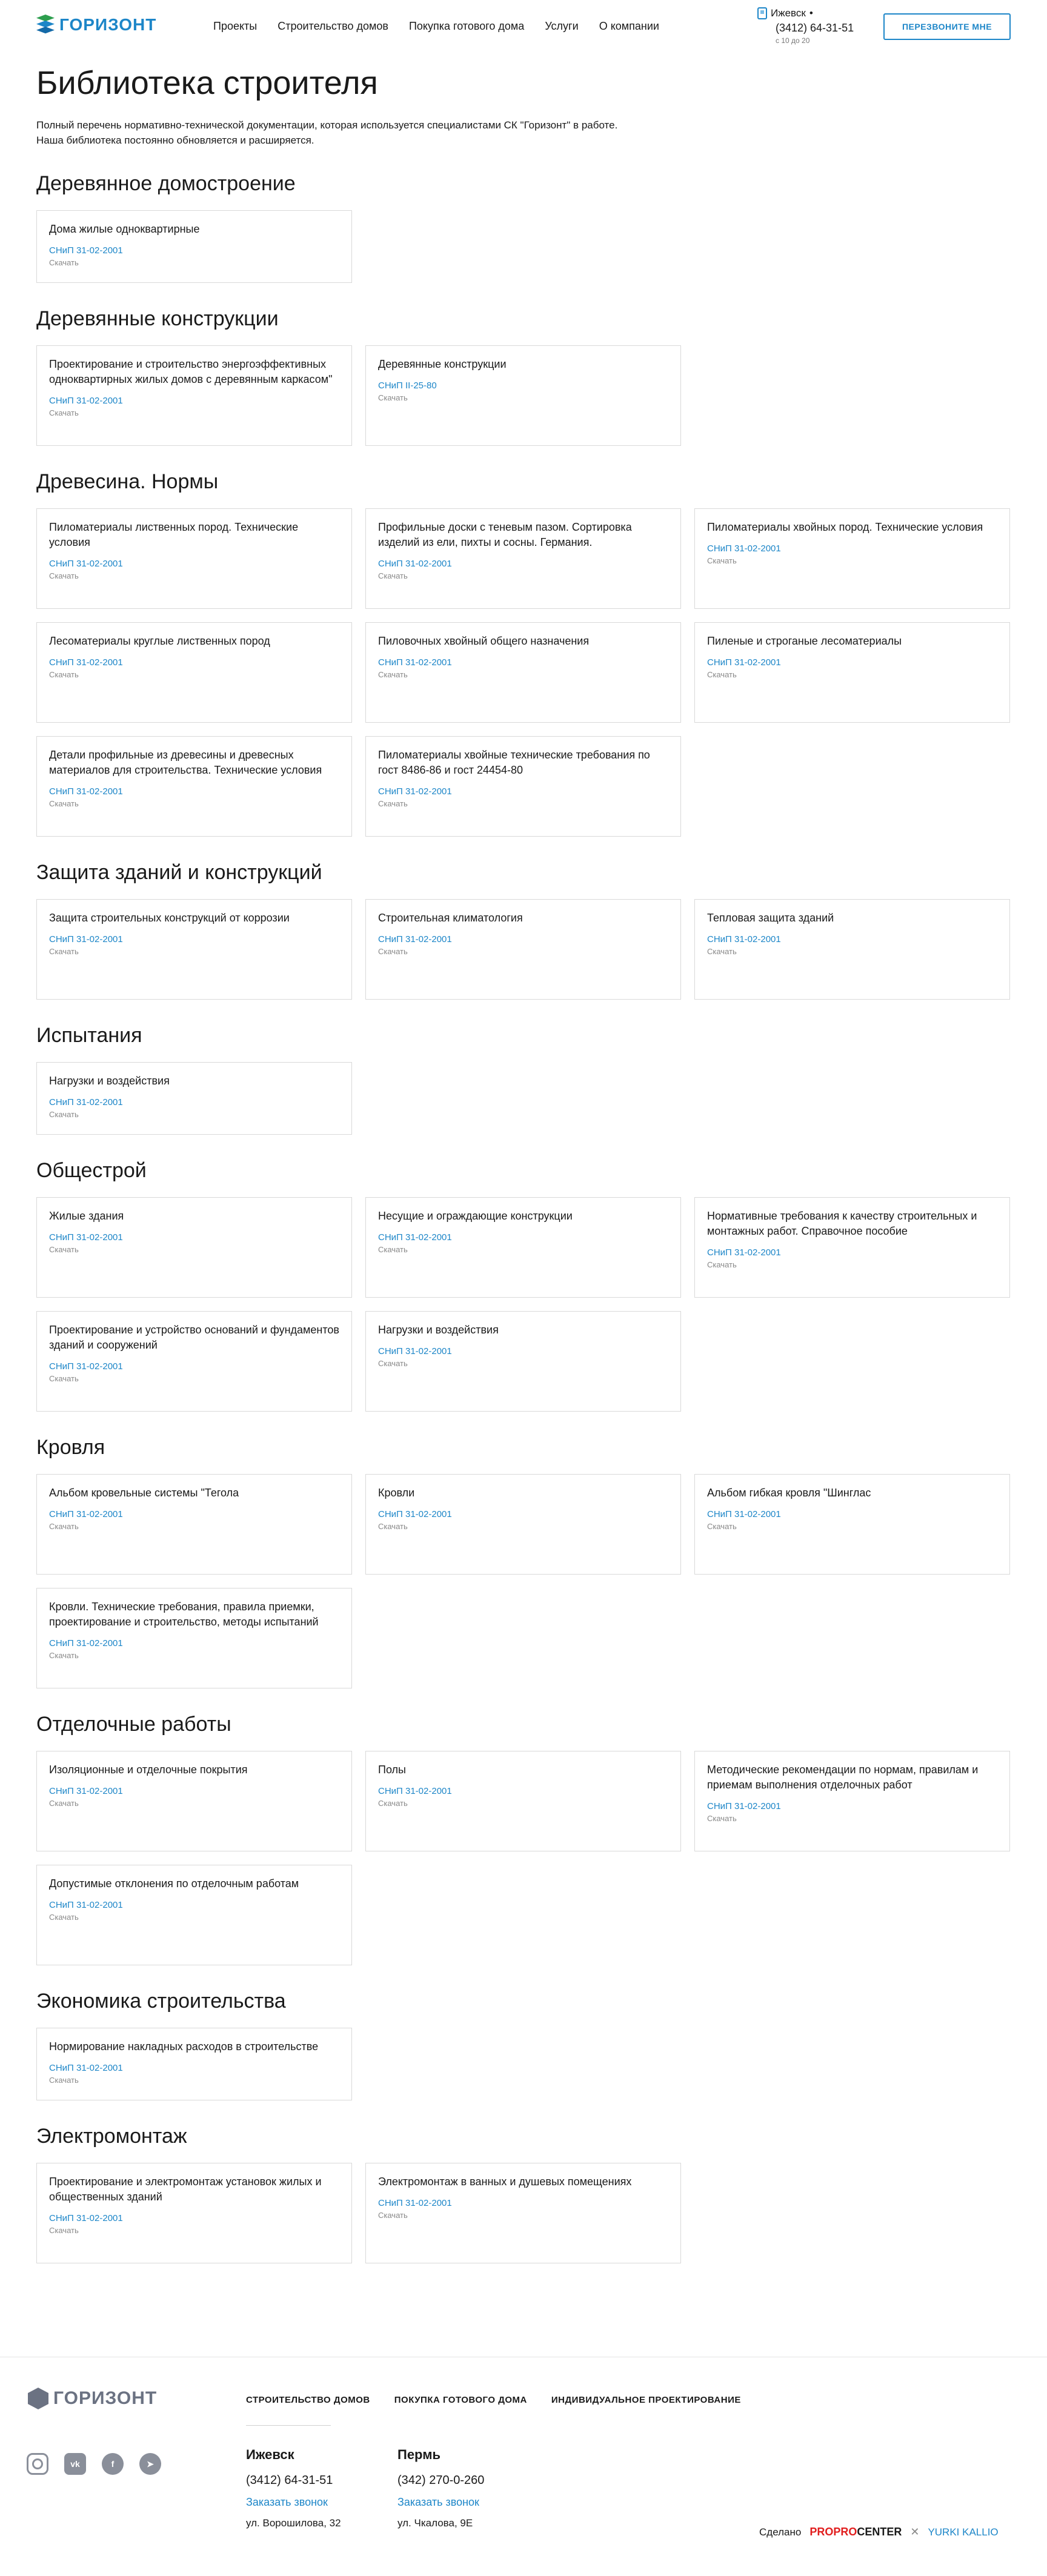  What do you see at coordinates (37, 2464) in the screenshot?
I see `instagram-icon` at bounding box center [37, 2464].